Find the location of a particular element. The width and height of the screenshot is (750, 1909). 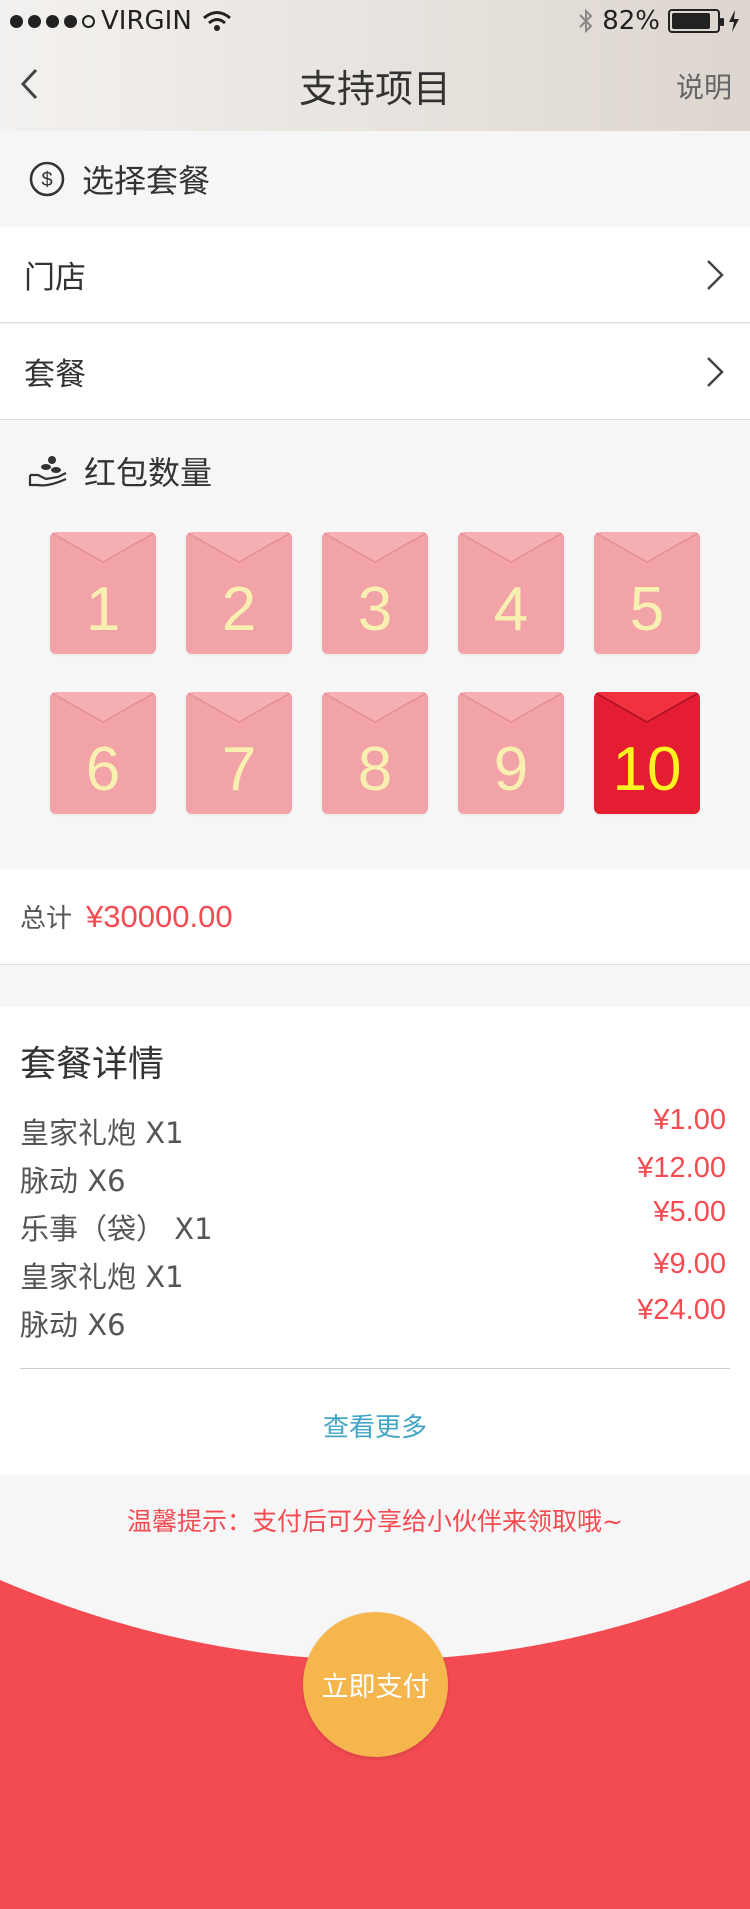

package-row: 套餐 is located at coordinates (375, 372).